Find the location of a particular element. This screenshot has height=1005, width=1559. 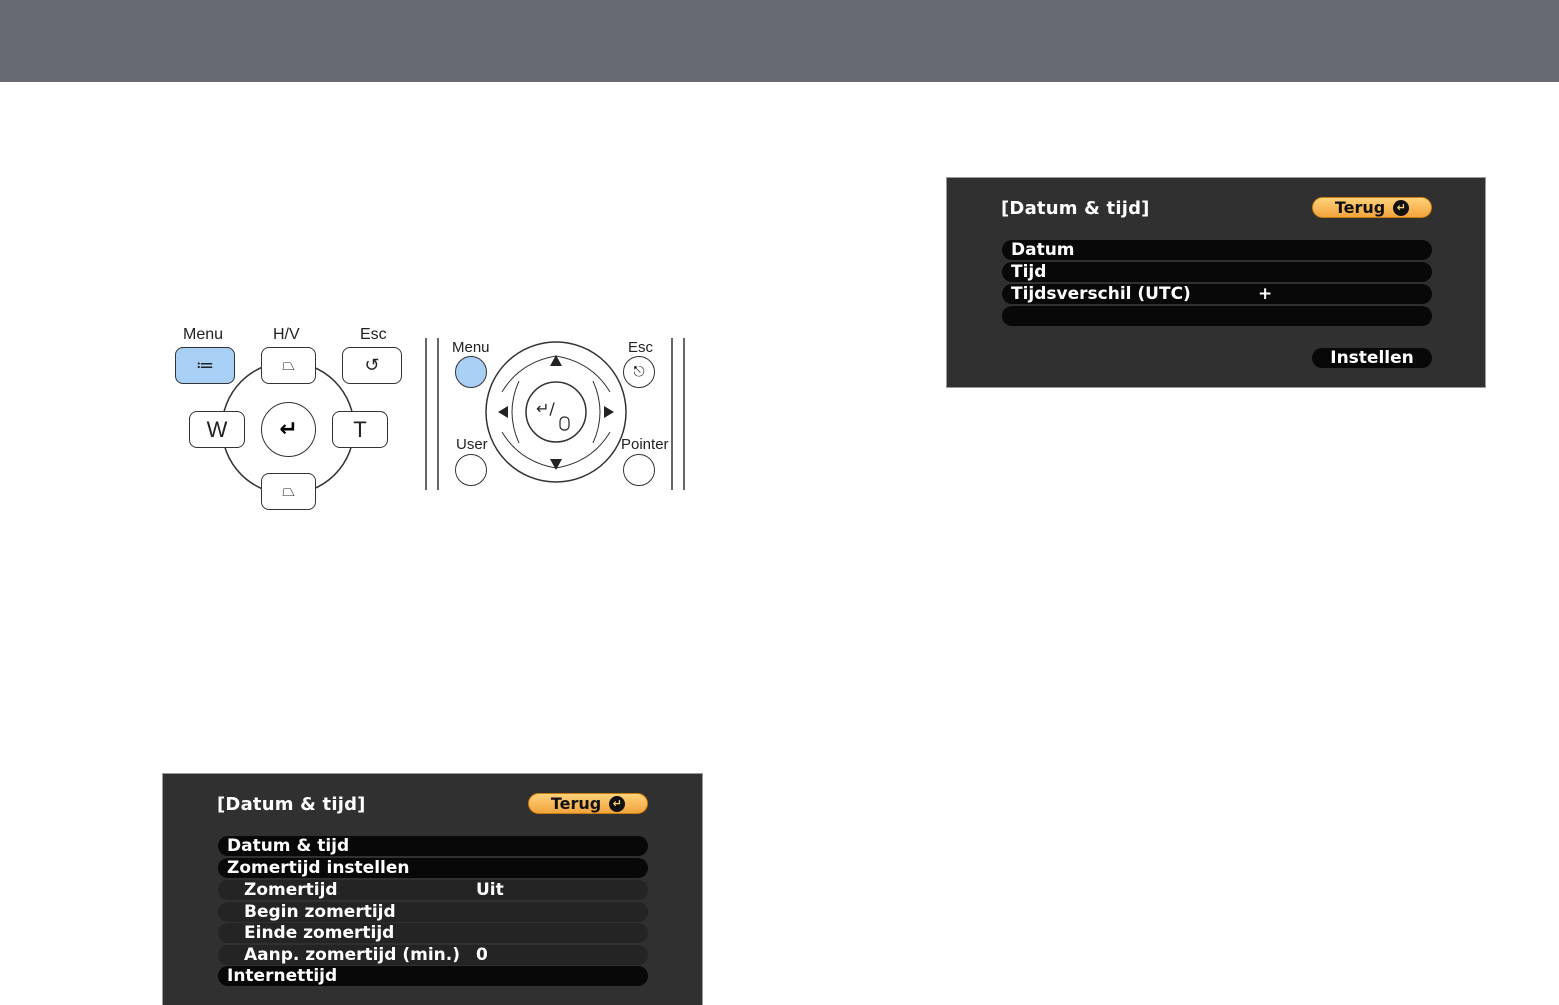

esc-label-right: Esc is located at coordinates (641, 347).